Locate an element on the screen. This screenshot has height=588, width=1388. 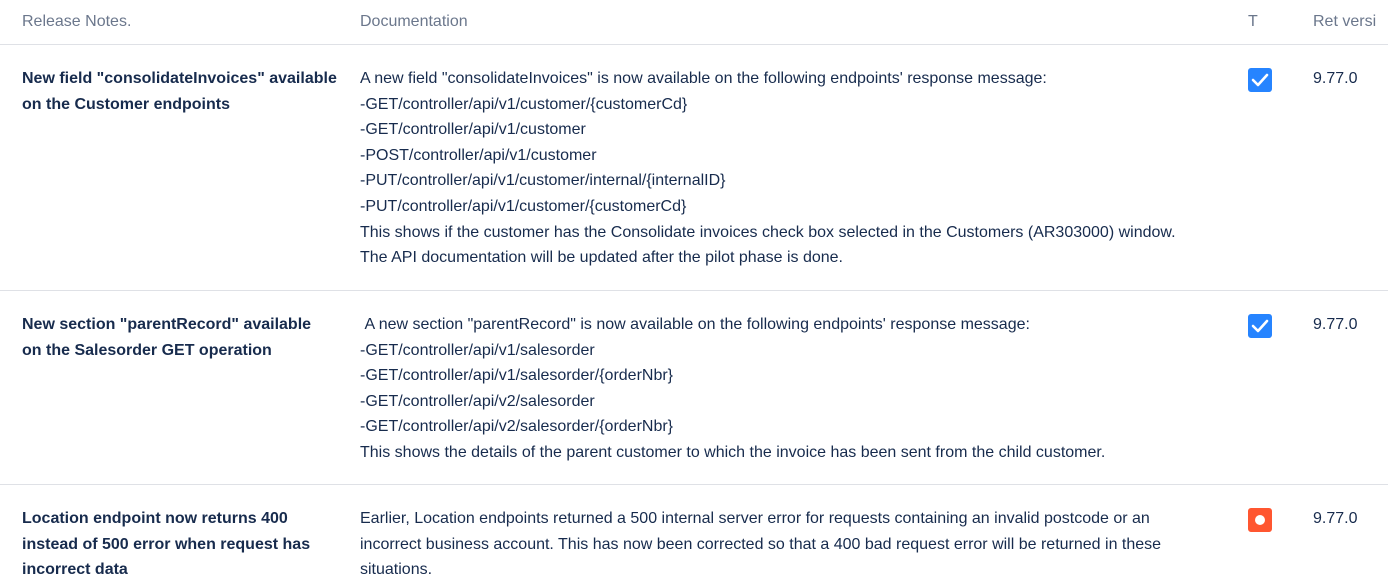
column-header-version: Ret versi is located at coordinates (1350, 22).